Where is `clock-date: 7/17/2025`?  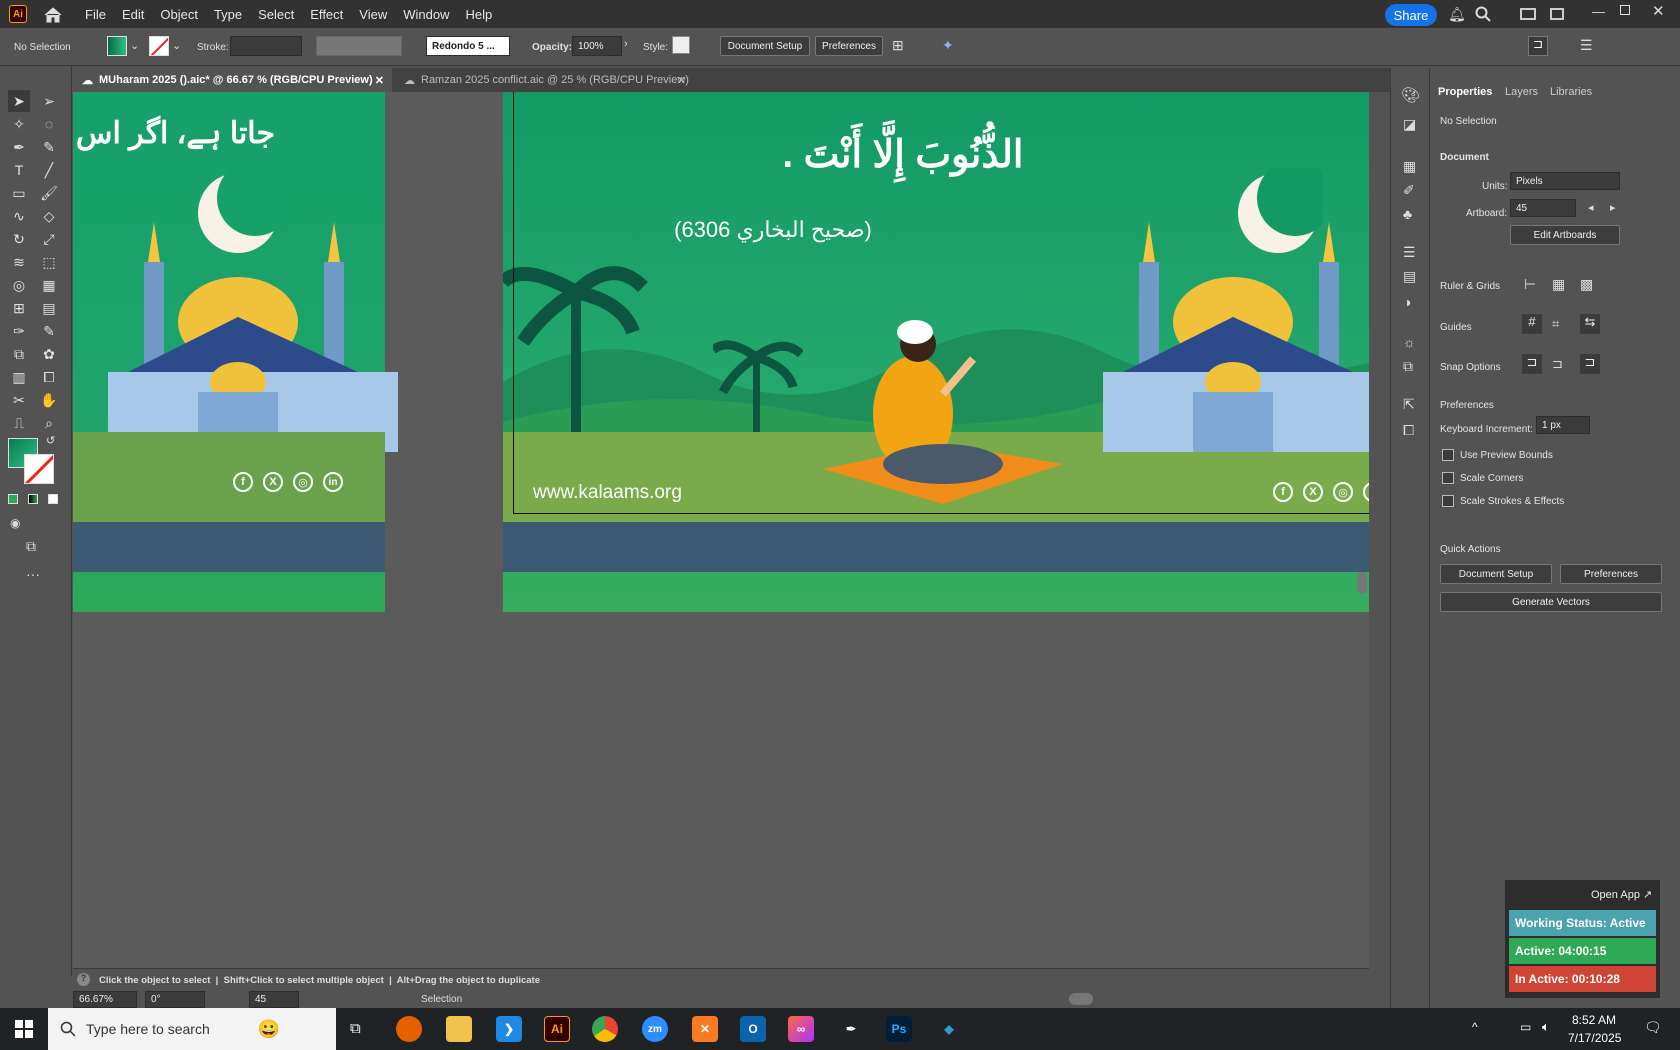 clock-date: 7/17/2025 is located at coordinates (1594, 1038).